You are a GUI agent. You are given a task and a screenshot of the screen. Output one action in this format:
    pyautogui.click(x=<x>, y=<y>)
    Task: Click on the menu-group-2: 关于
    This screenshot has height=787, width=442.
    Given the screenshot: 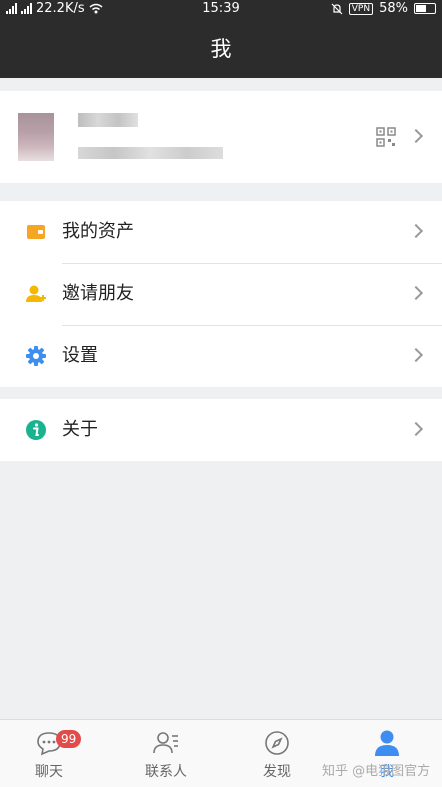 What is the action you would take?
    pyautogui.click(x=221, y=430)
    